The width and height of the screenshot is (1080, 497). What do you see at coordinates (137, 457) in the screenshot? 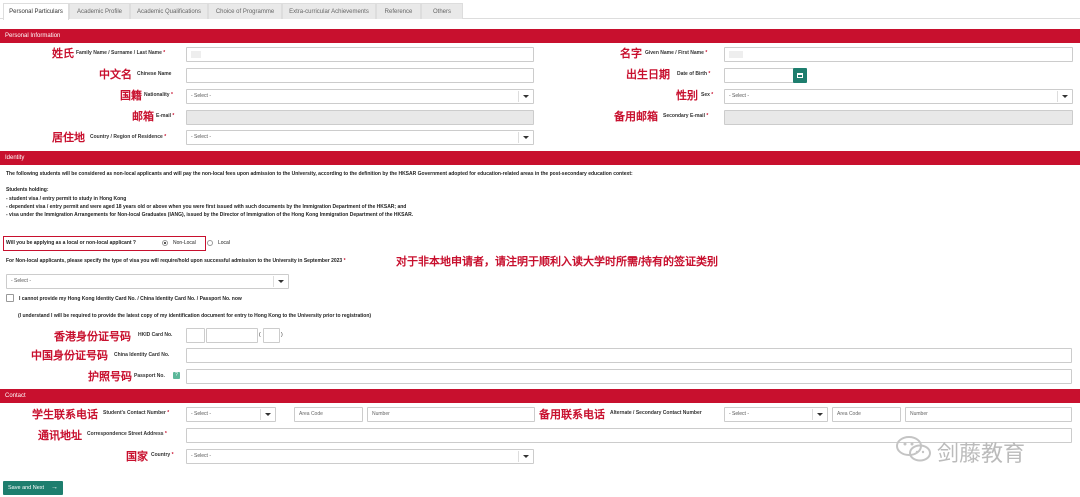
I see `country-cn-label: 国家` at bounding box center [137, 457].